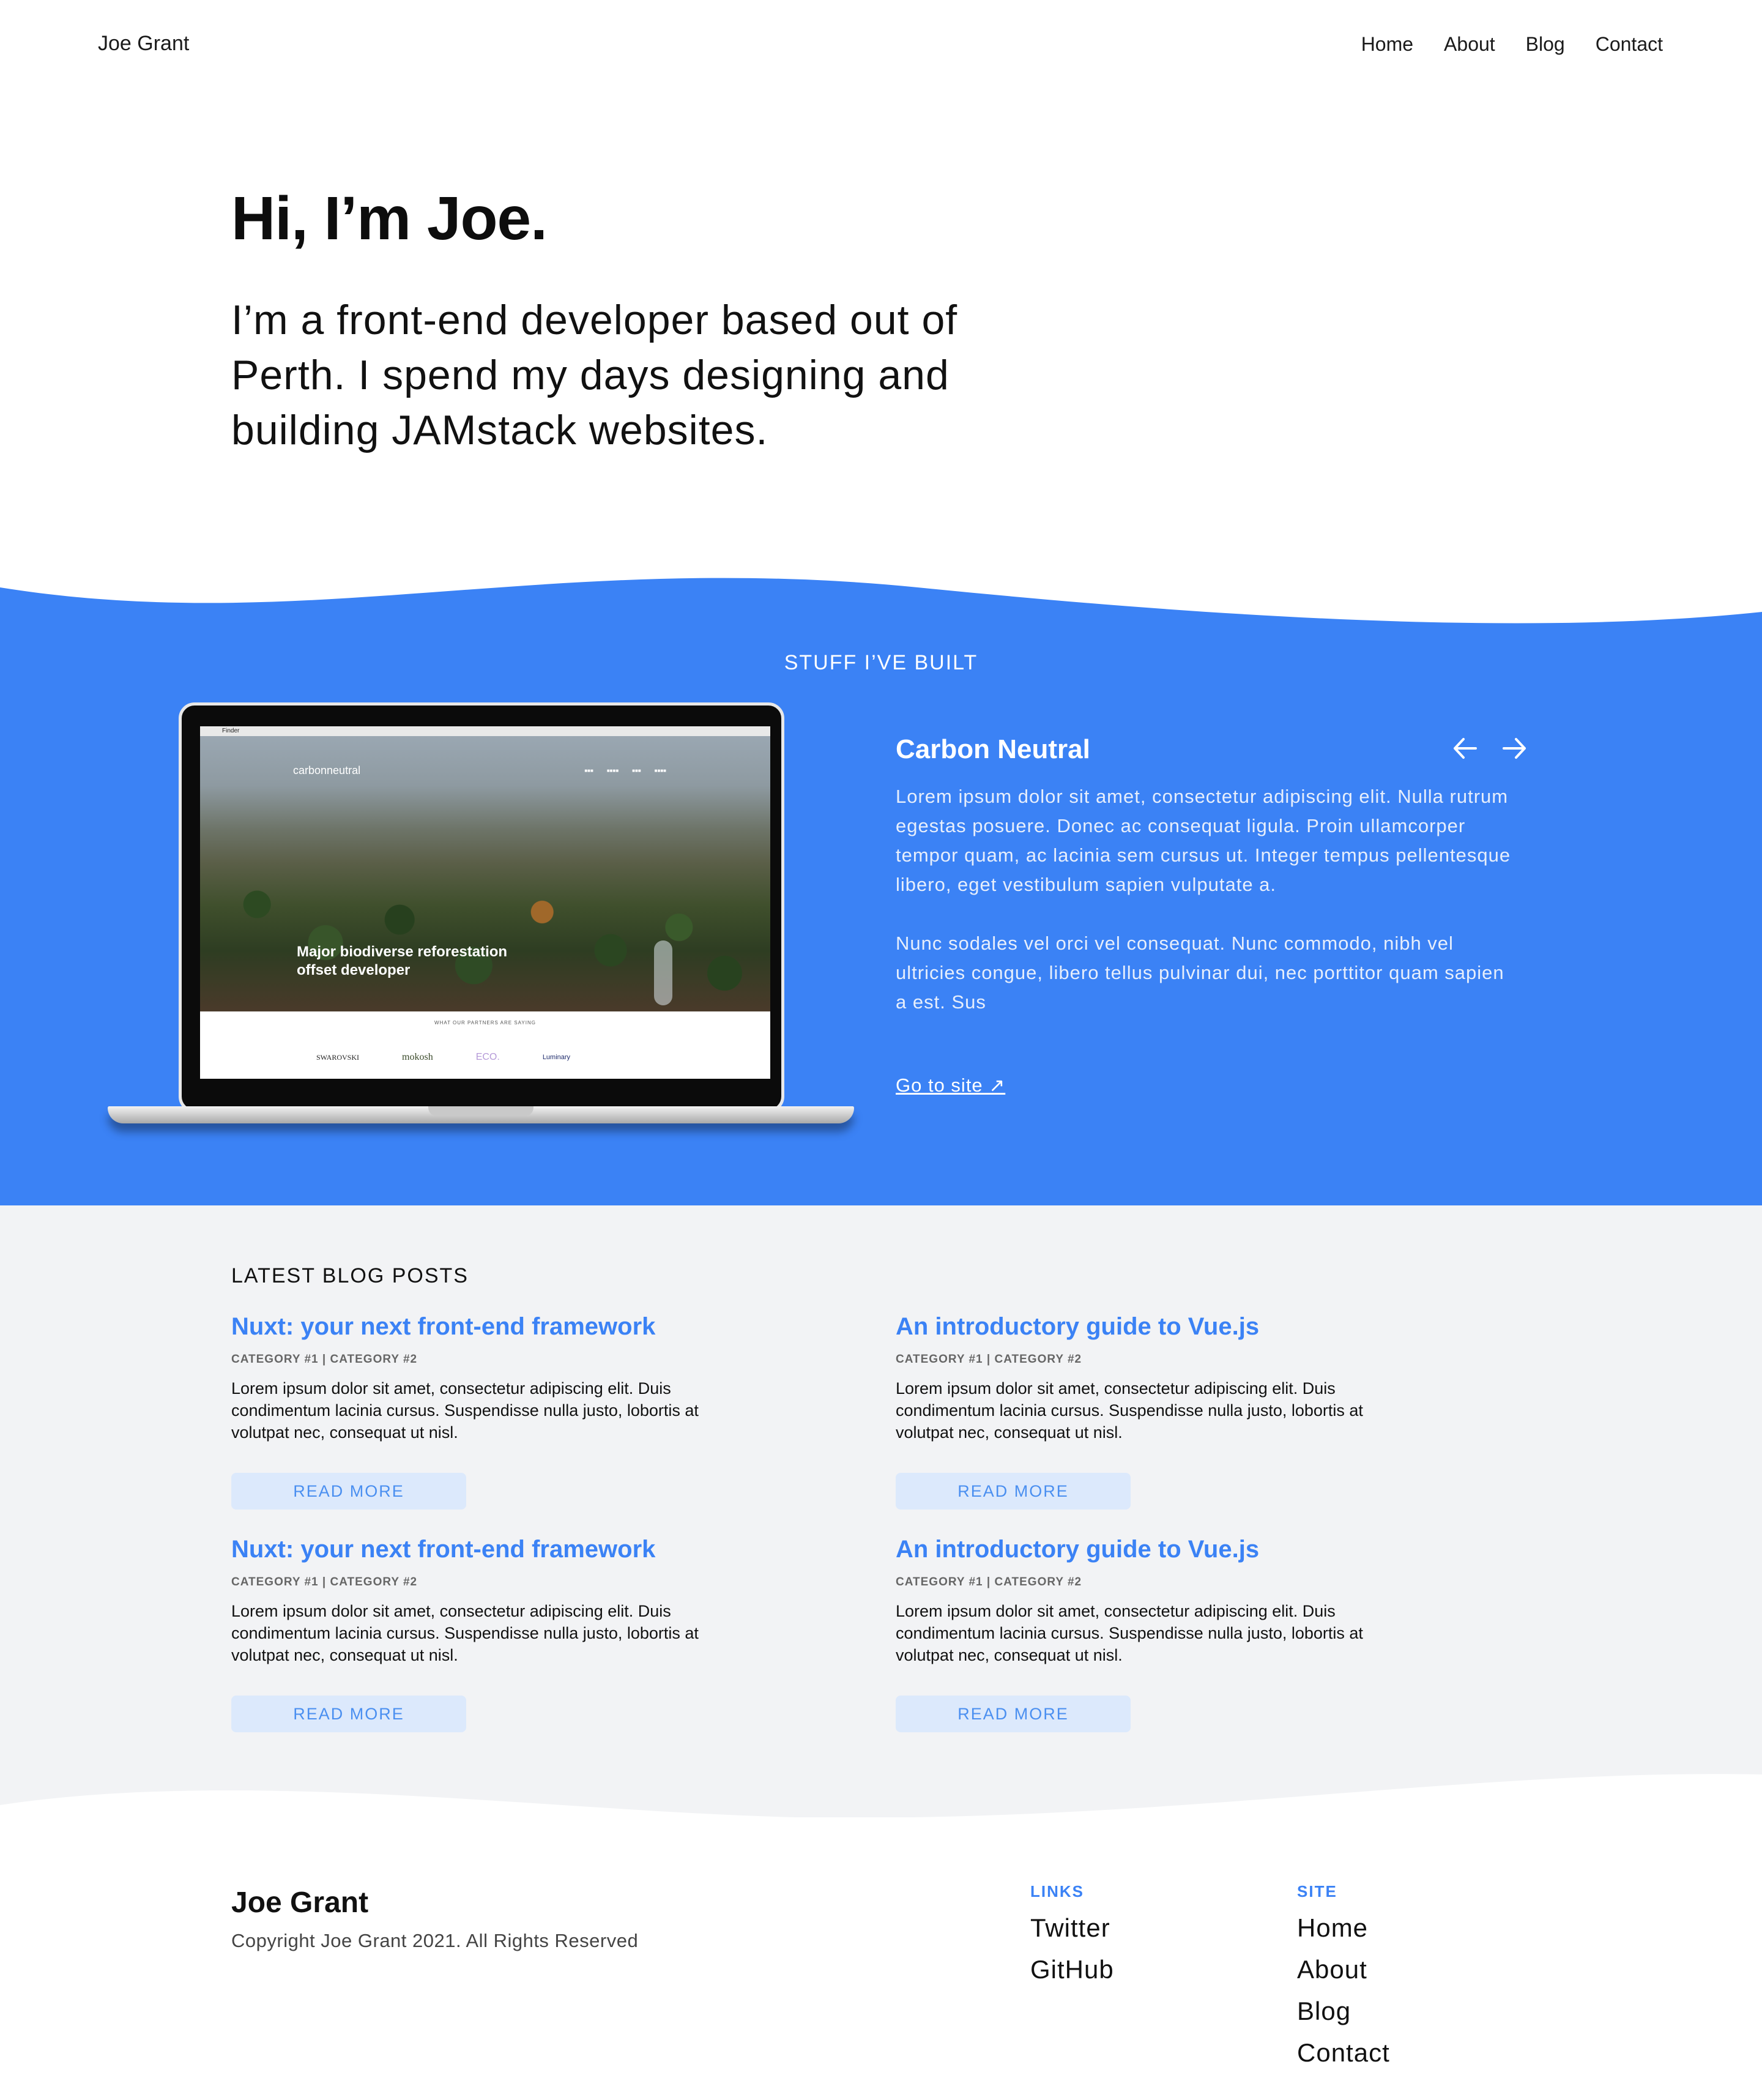 The height and width of the screenshot is (2100, 1762). What do you see at coordinates (1343, 1928) in the screenshot?
I see `footer-link-home: Home` at bounding box center [1343, 1928].